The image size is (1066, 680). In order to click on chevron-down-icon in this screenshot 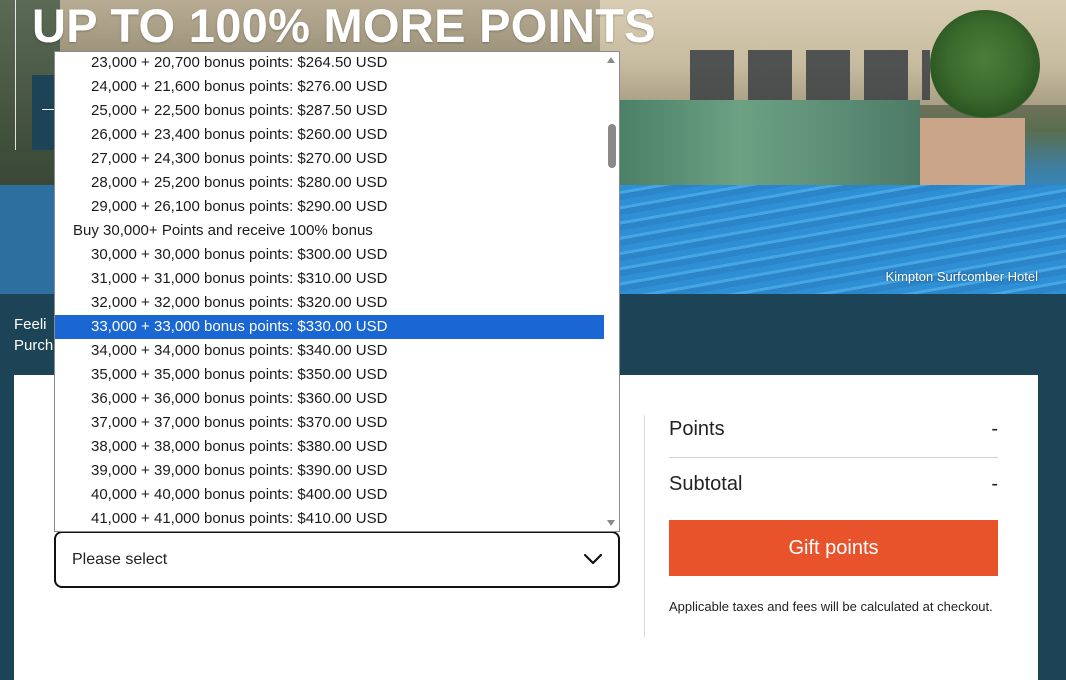, I will do `click(593, 559)`.